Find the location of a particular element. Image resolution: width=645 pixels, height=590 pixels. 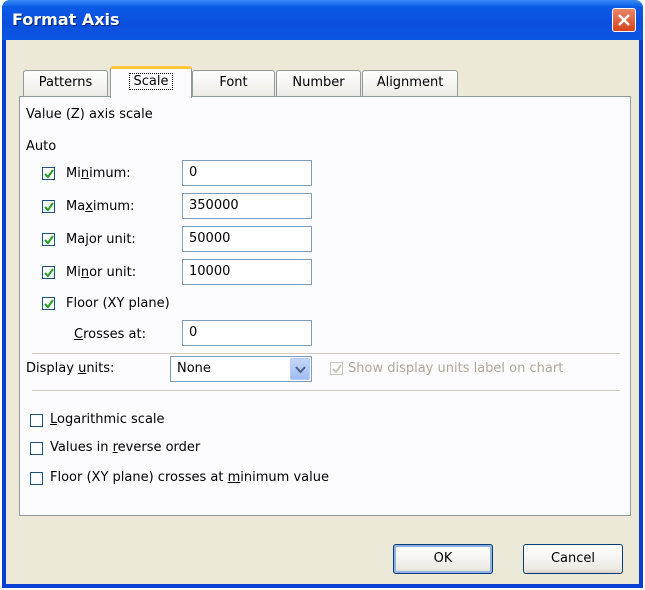

show-units-label-text: Show display units label on chart is located at coordinates (456, 368).